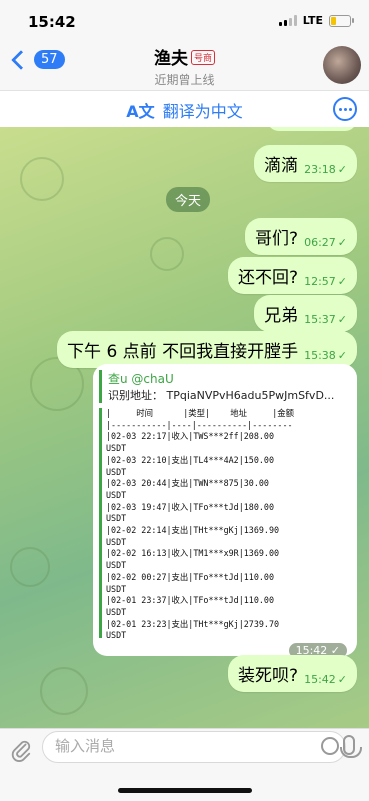  Describe the element at coordinates (188, 199) in the screenshot. I see `date-chip: 今天` at that location.